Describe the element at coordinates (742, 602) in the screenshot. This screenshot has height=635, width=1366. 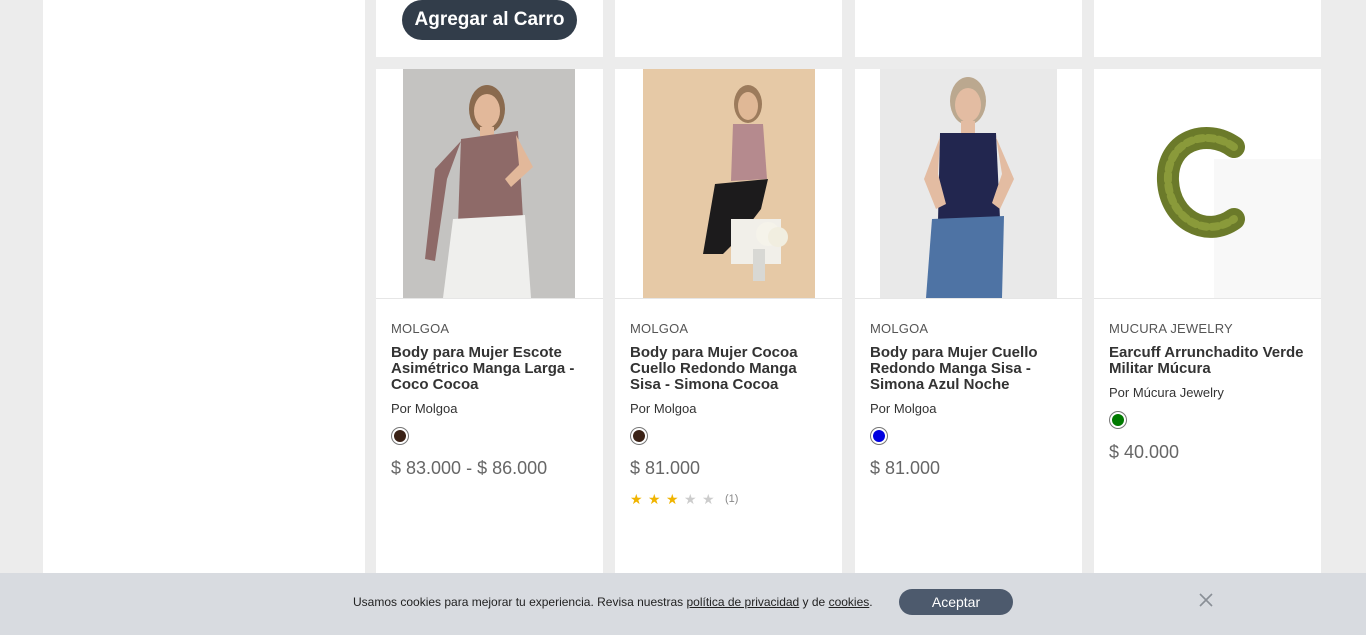
I see `privacy-policy-link: política de privacidad` at that location.